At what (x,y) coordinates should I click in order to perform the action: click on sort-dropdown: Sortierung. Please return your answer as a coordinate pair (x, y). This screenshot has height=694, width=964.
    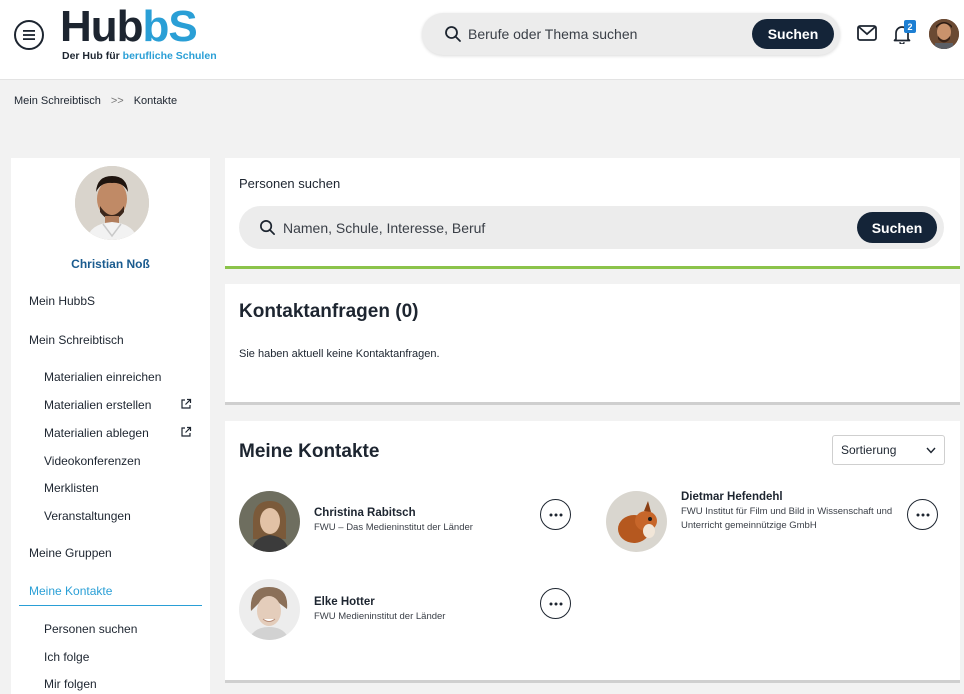
    Looking at the image, I should click on (888, 450).